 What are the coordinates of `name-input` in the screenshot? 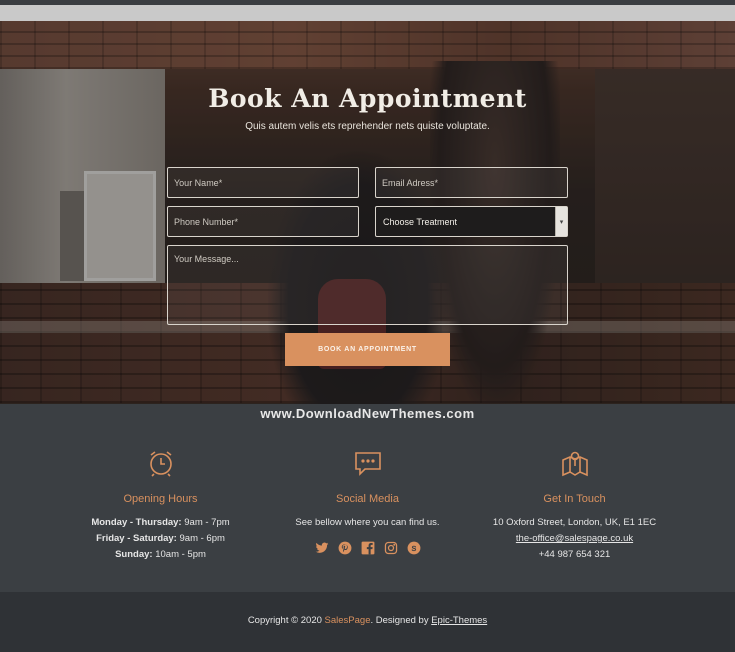 It's located at (263, 182).